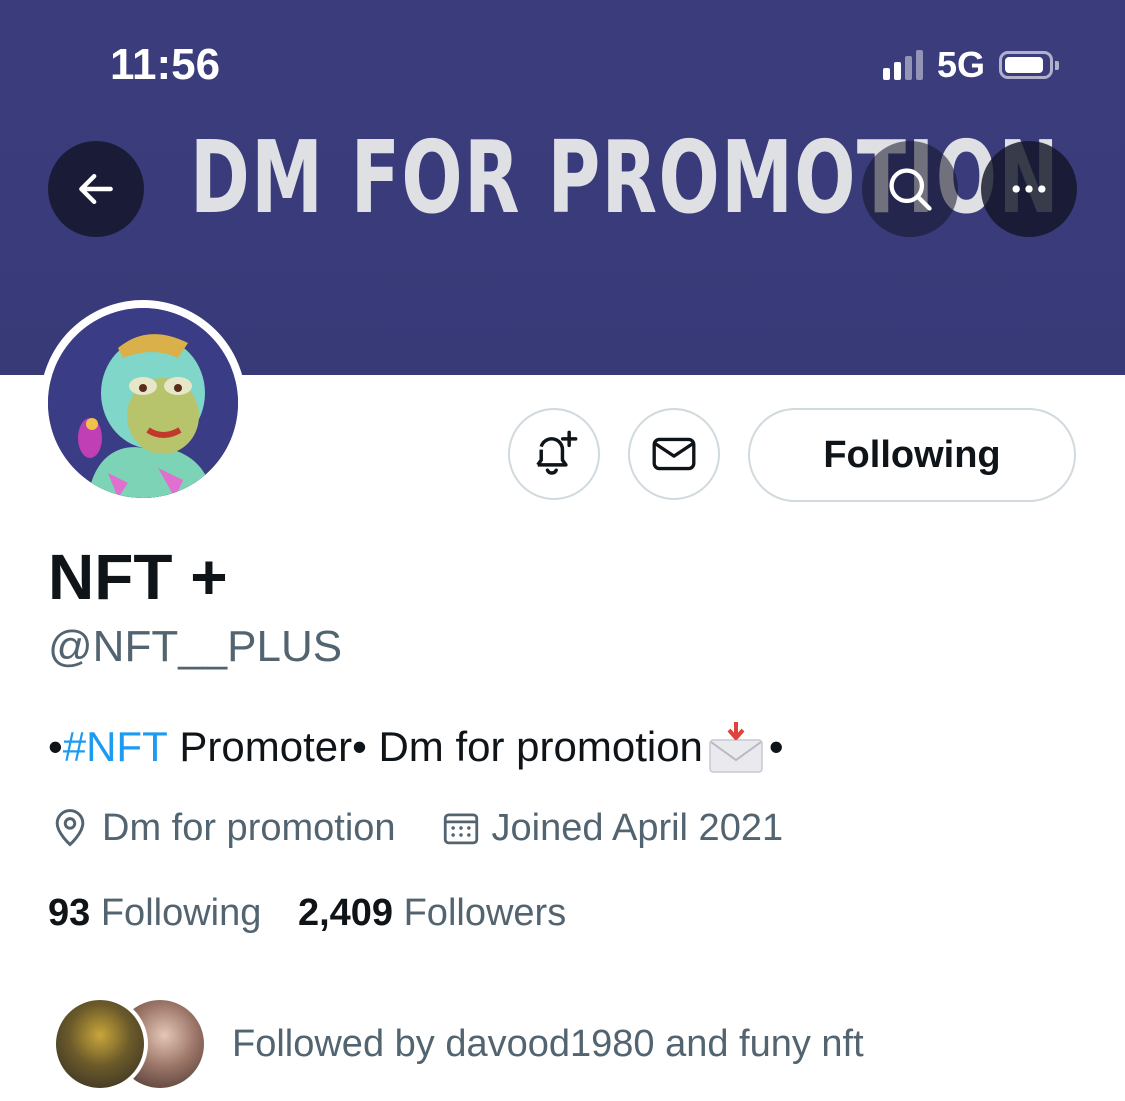 Image resolution: width=1125 pixels, height=1101 pixels. I want to click on profile-bio: • #NFT Promoter• Dm for promotion •, so click(416, 747).